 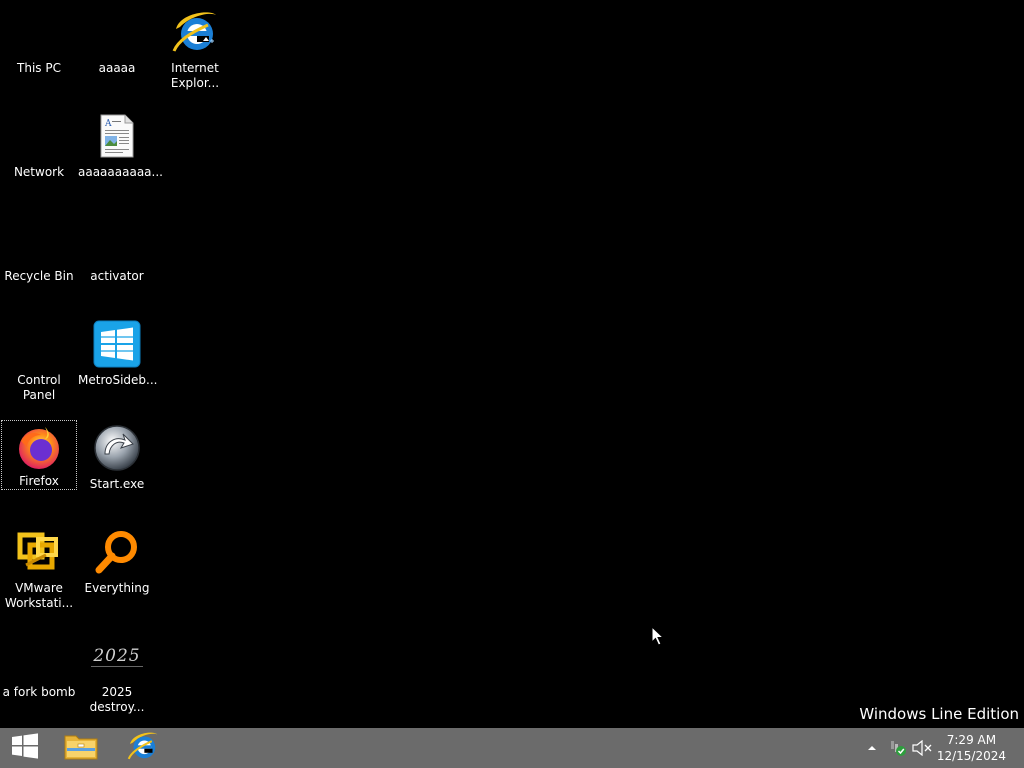 I want to click on start-exe-icon, so click(x=117, y=448).